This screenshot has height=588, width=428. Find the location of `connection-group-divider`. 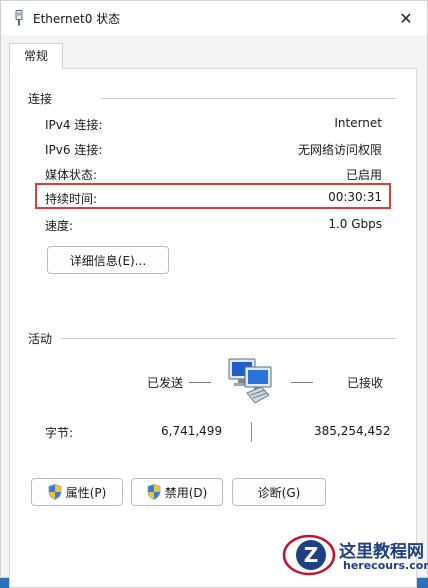

connection-group-divider is located at coordinates (248, 98).